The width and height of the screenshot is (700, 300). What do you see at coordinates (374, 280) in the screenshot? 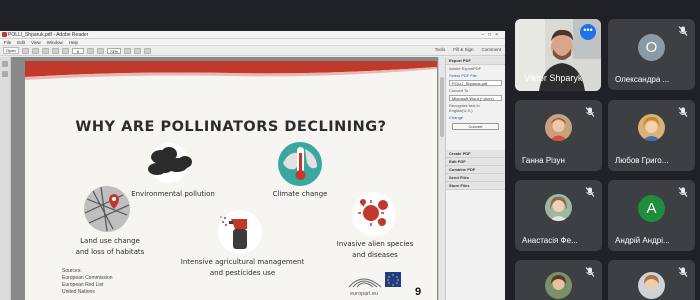
I see `european-parliament-logo` at bounding box center [374, 280].